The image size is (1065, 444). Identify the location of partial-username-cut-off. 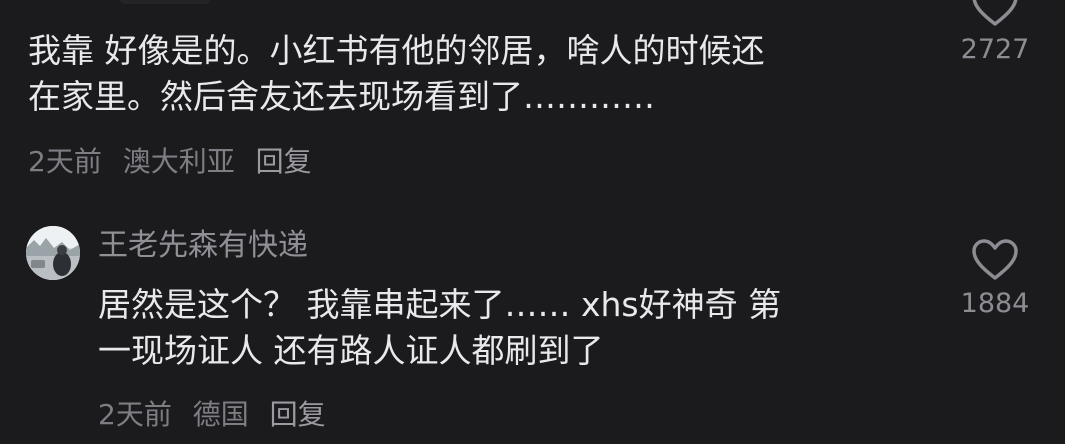
(165, 2).